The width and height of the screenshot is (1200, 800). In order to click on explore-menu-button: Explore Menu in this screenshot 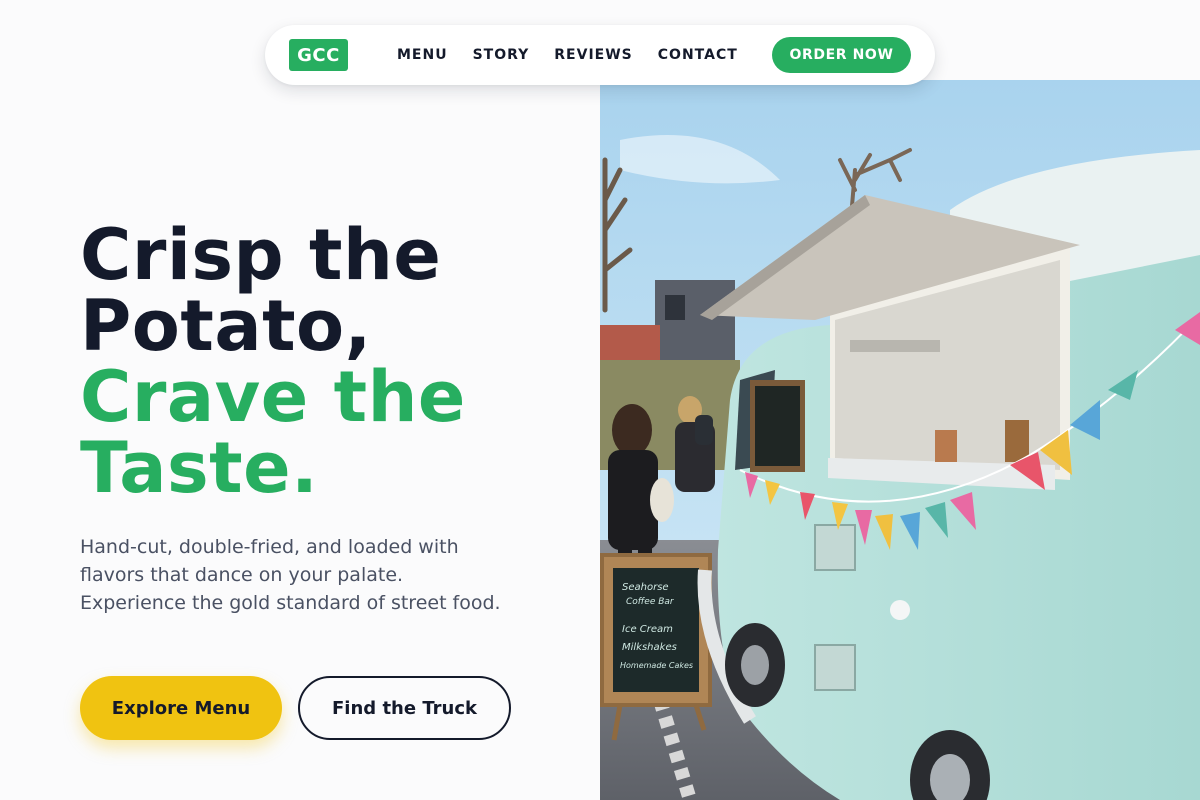, I will do `click(181, 708)`.